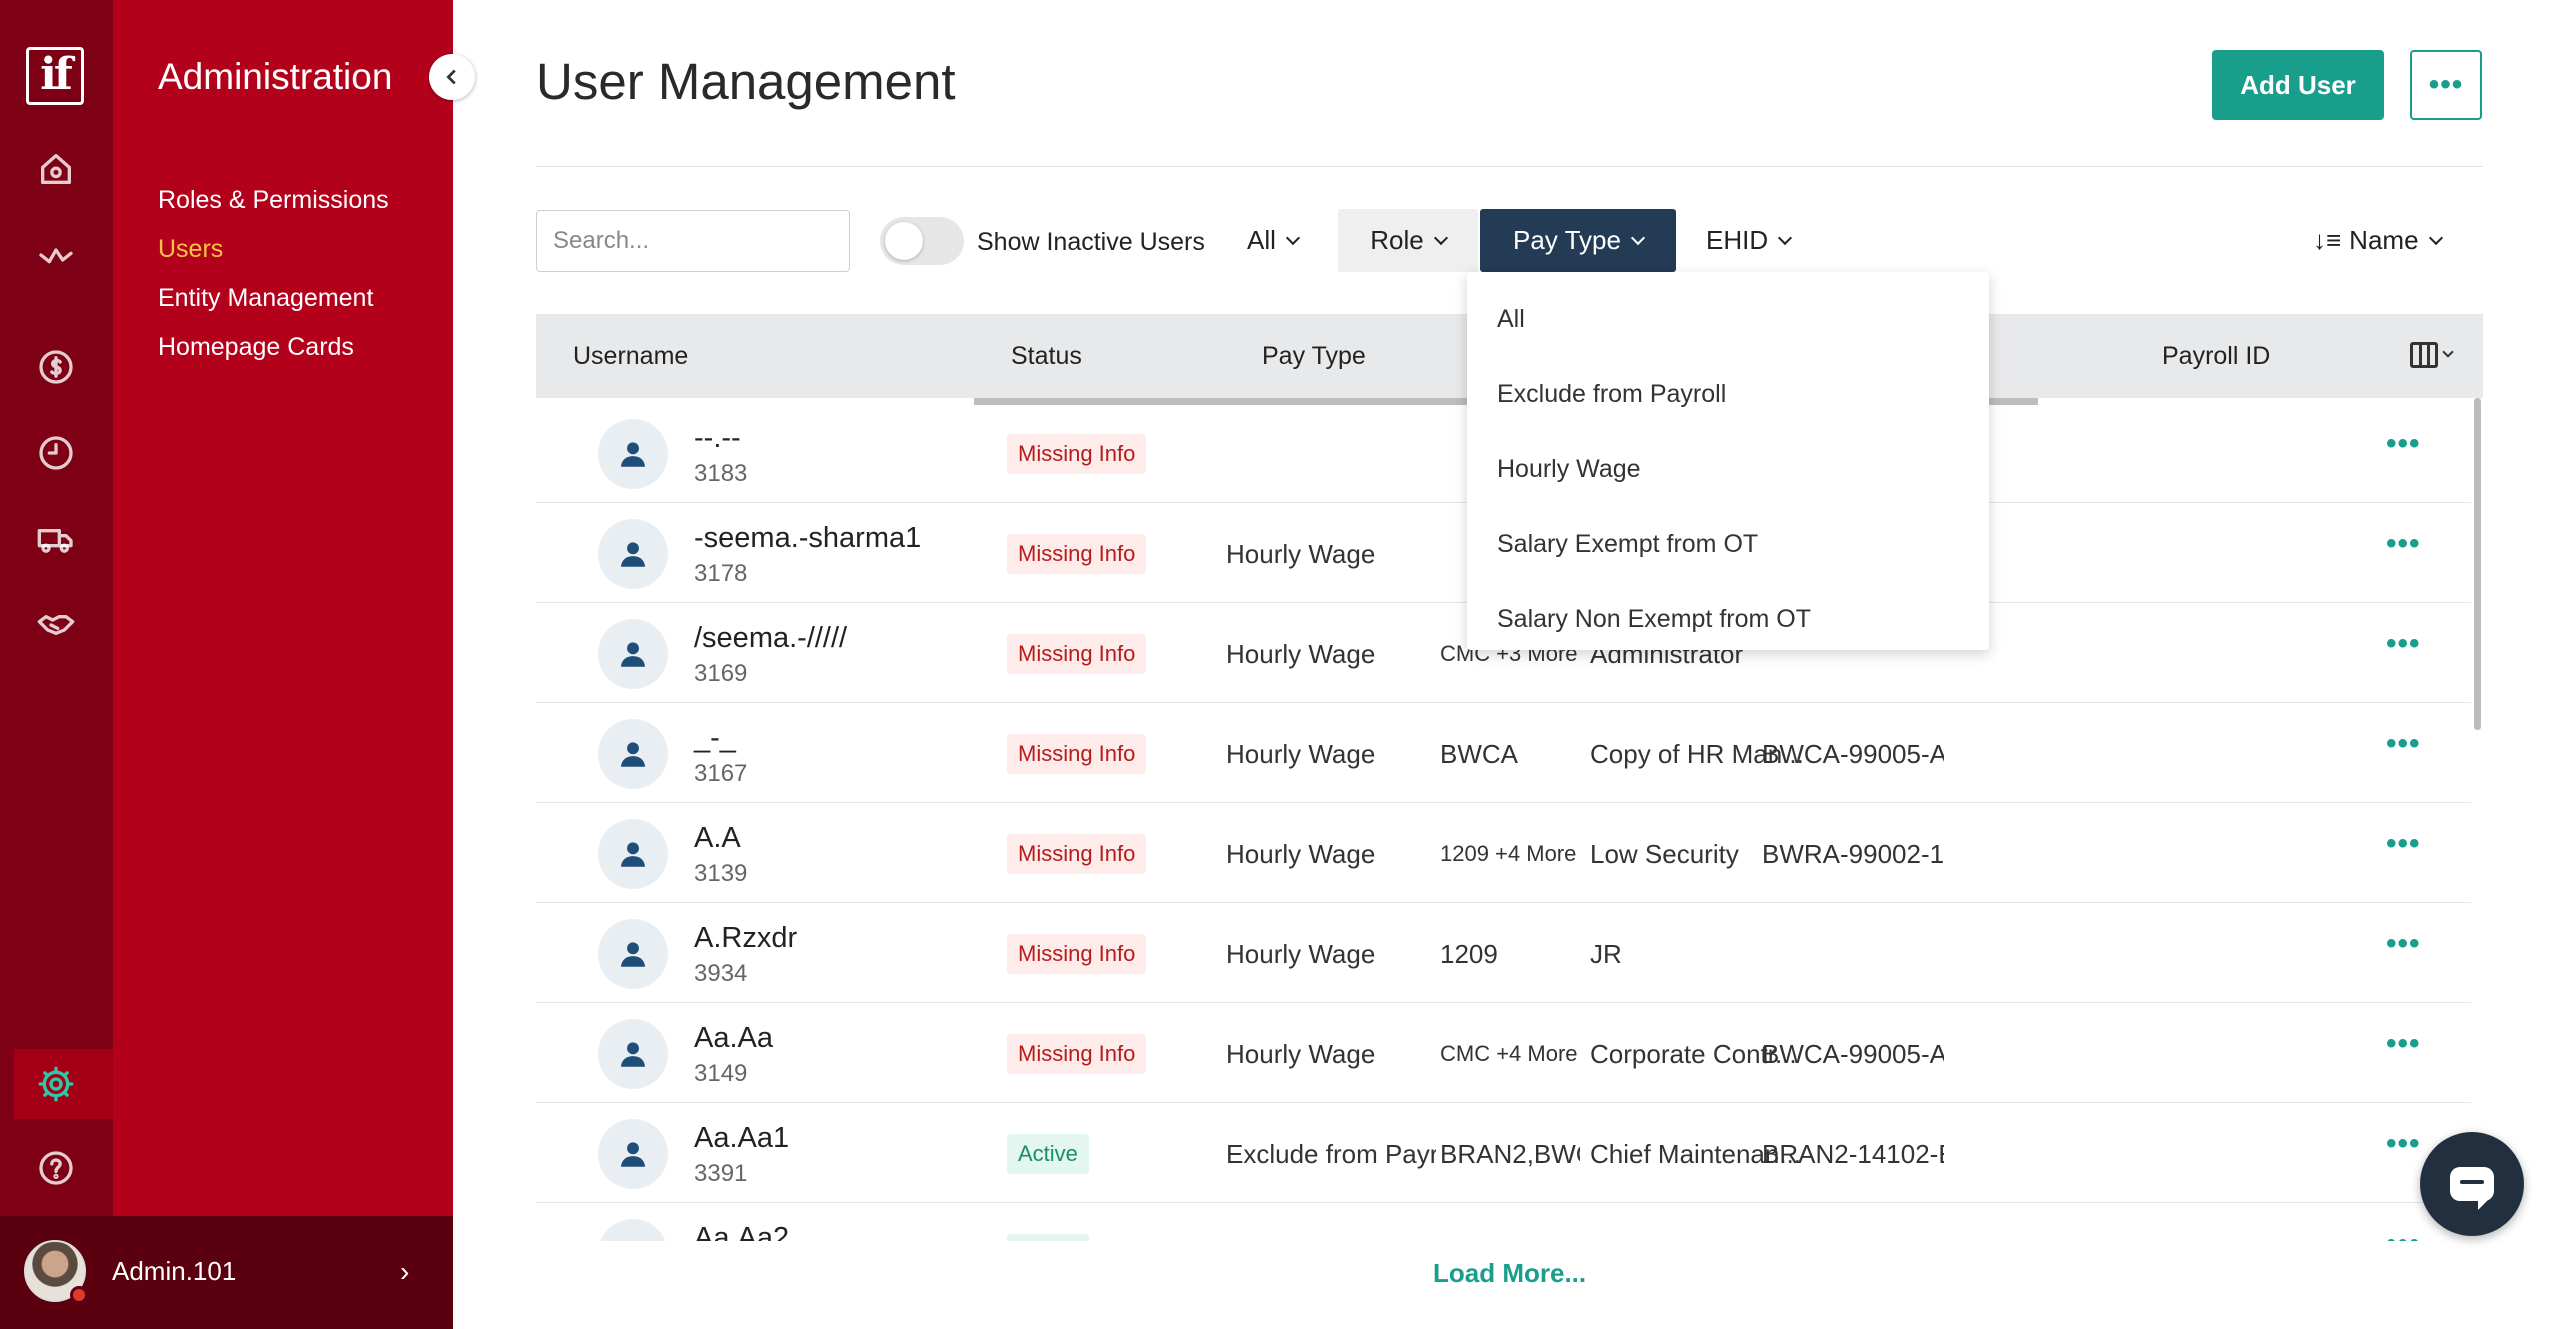  Describe the element at coordinates (273, 200) in the screenshot. I see `sidebar-item-roles-permissions: Roles & Permissions` at that location.